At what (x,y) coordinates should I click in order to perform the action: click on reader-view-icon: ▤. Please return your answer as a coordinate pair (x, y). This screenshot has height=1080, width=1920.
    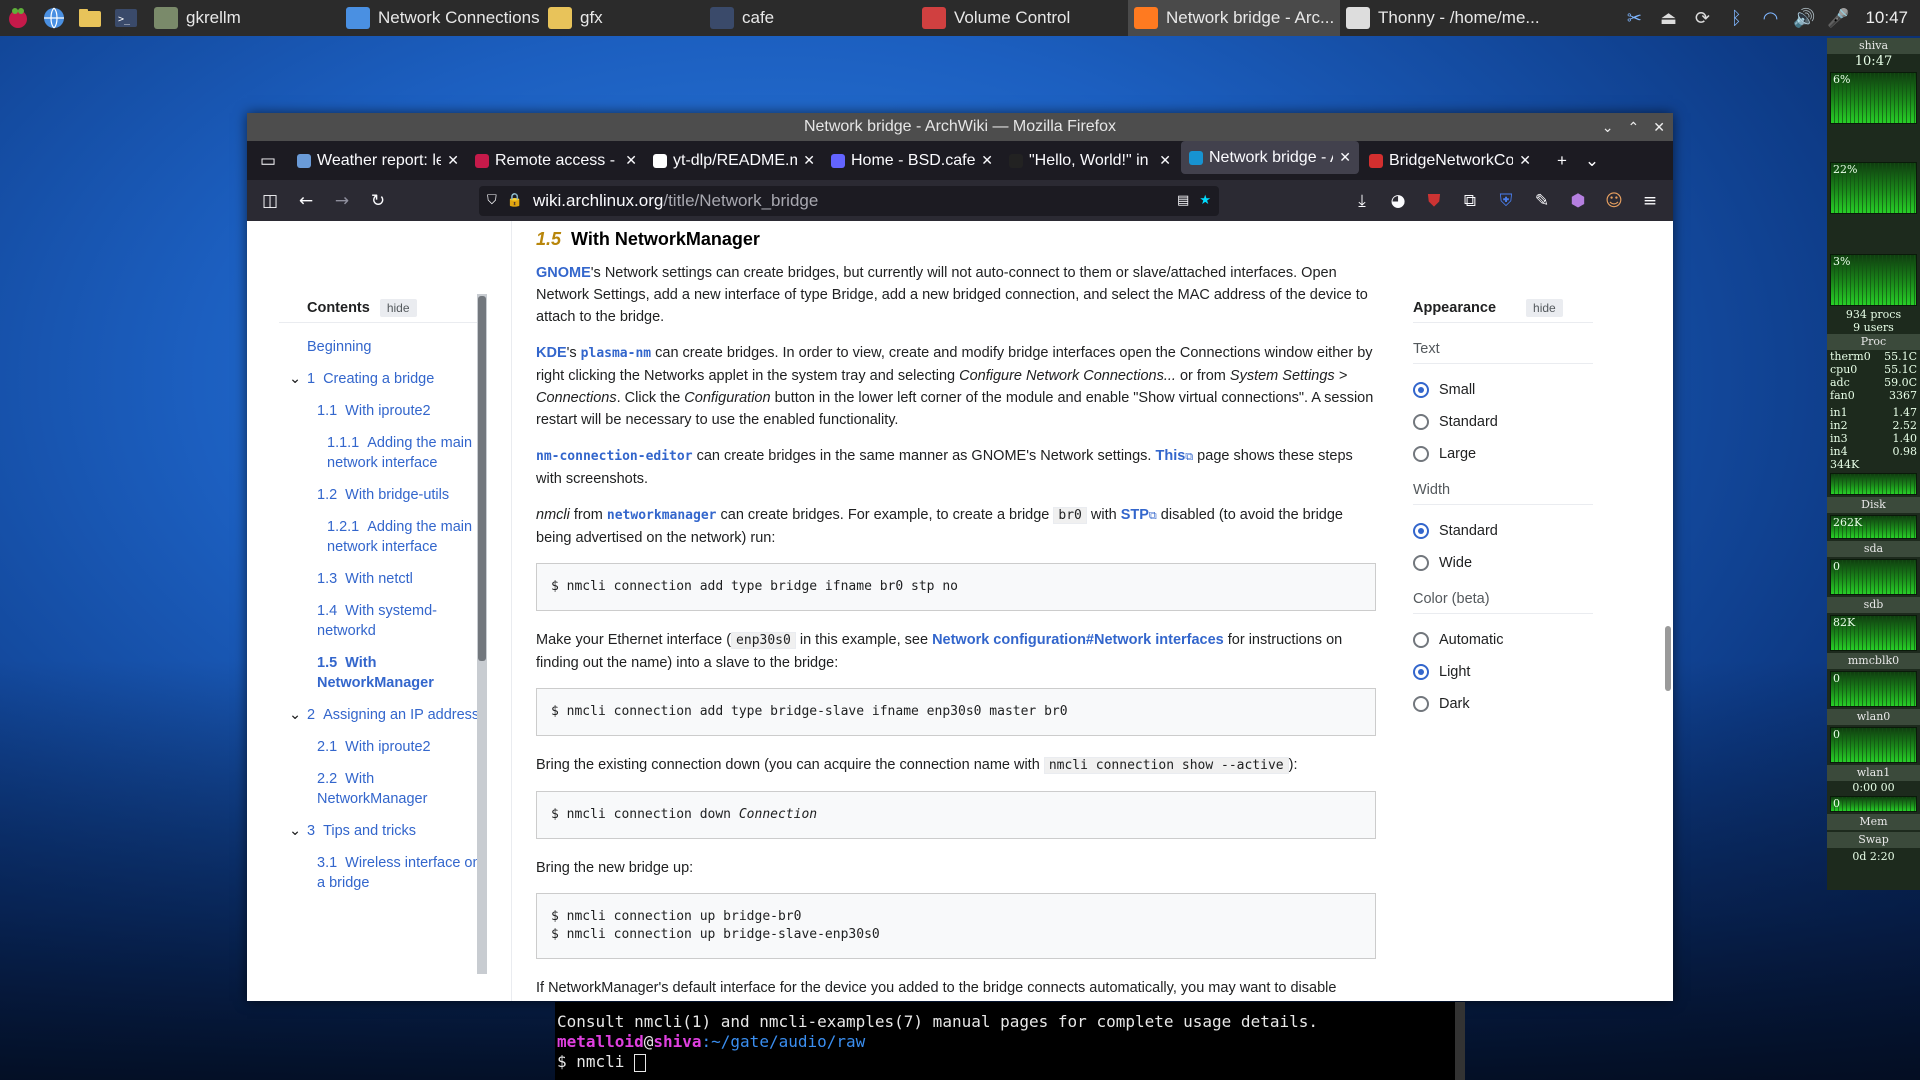
    Looking at the image, I should click on (1183, 200).